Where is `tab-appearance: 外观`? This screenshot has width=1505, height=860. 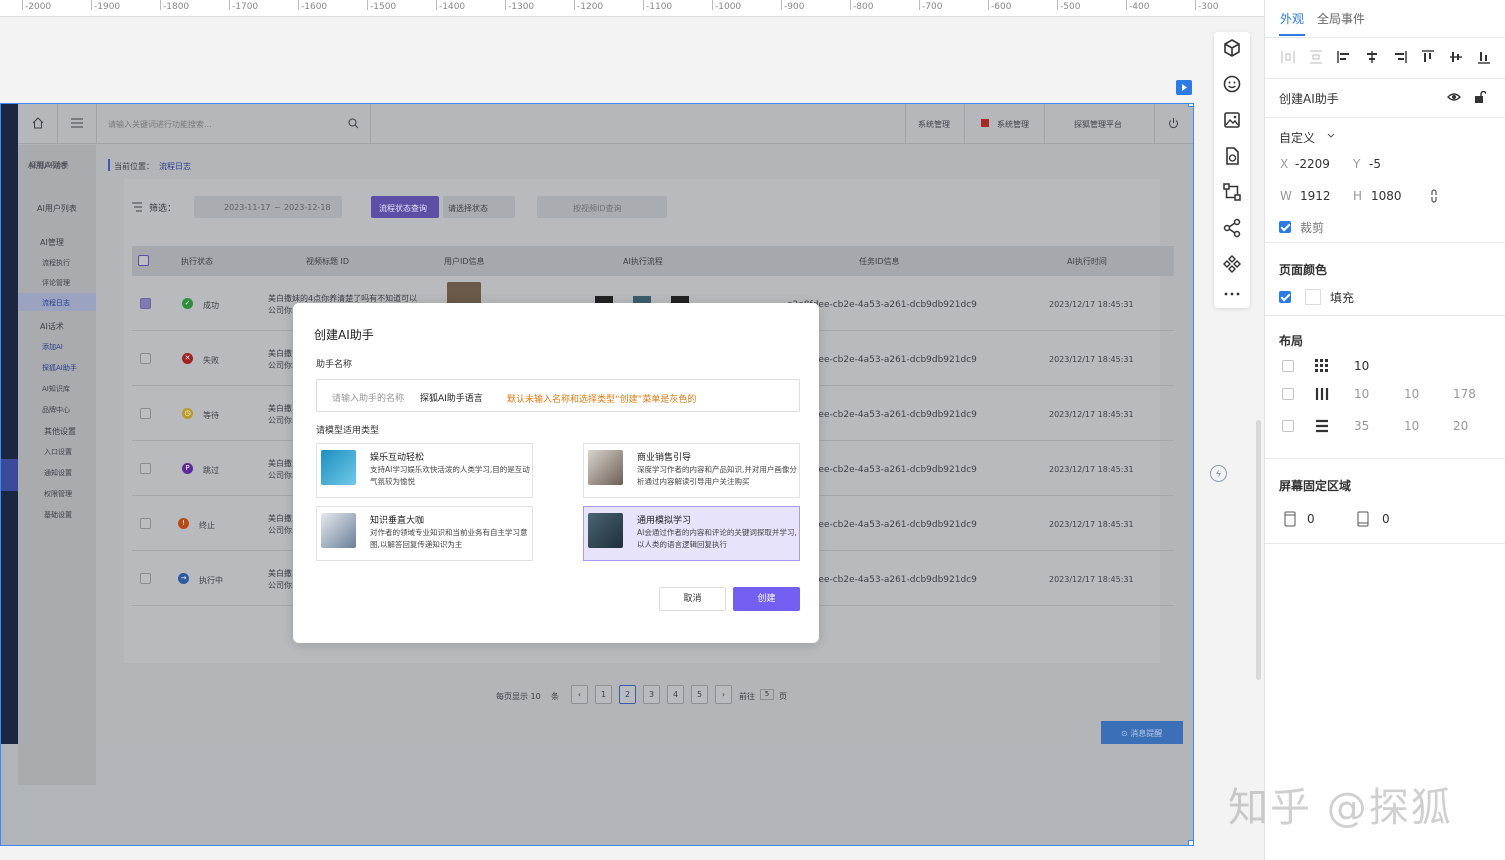
tab-appearance: 外观 is located at coordinates (1292, 18).